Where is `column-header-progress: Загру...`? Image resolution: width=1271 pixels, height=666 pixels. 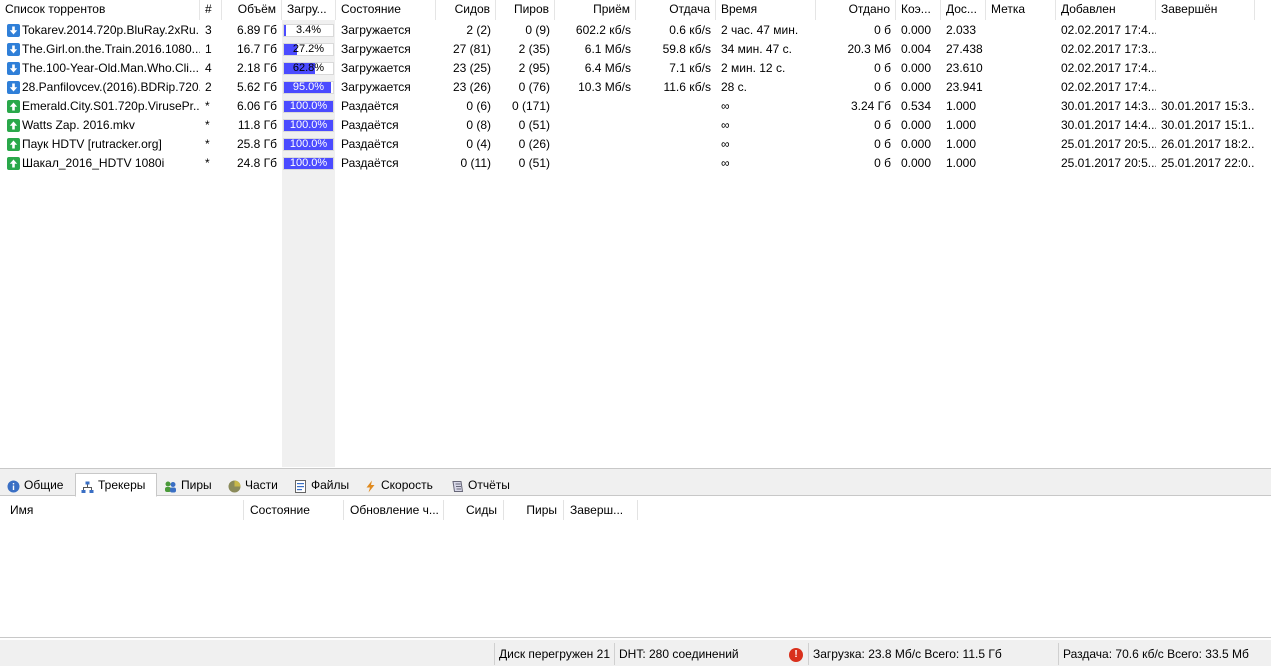 column-header-progress: Загру... is located at coordinates (309, 10).